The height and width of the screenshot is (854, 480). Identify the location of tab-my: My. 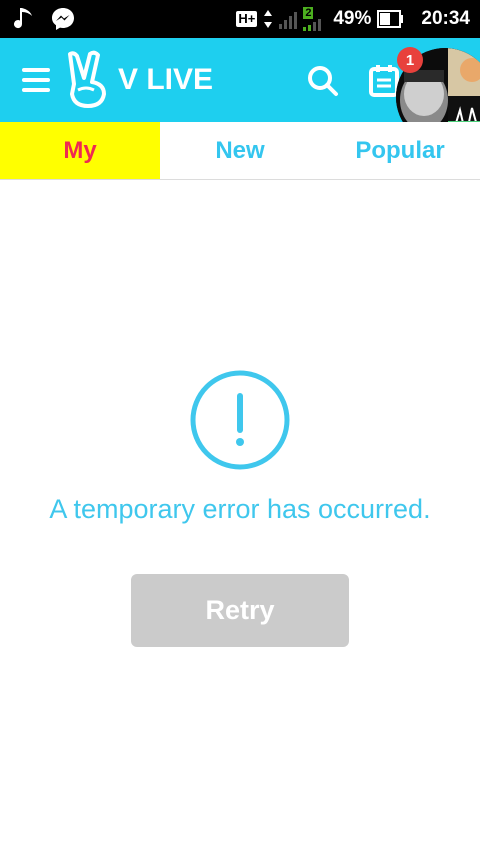
(80, 150).